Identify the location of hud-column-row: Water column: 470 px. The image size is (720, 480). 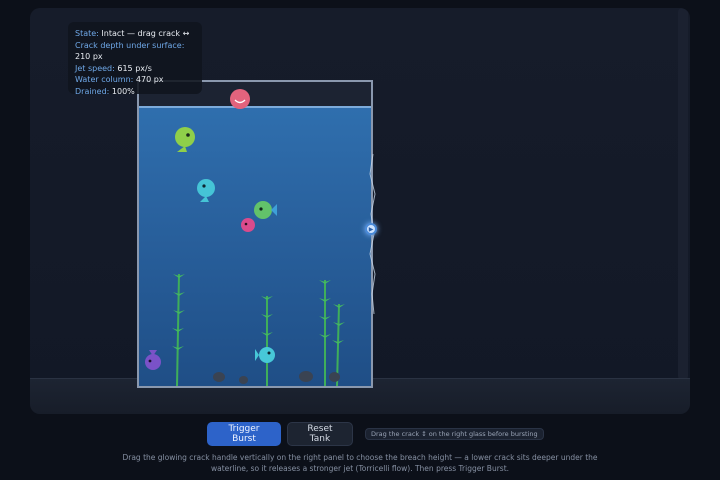
(135, 80).